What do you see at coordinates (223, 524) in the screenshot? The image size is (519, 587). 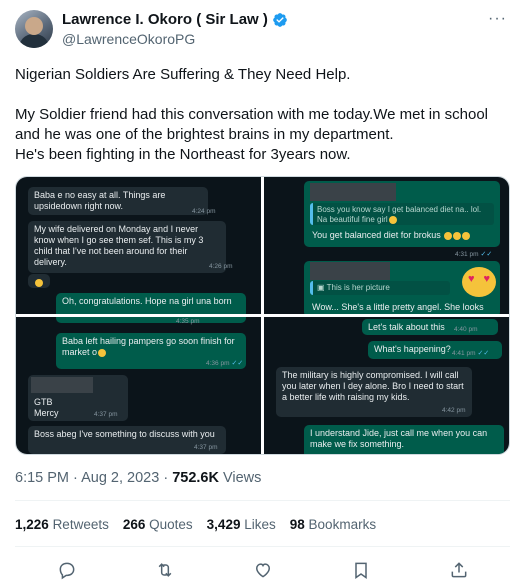 I see `likes-count: 3,429` at bounding box center [223, 524].